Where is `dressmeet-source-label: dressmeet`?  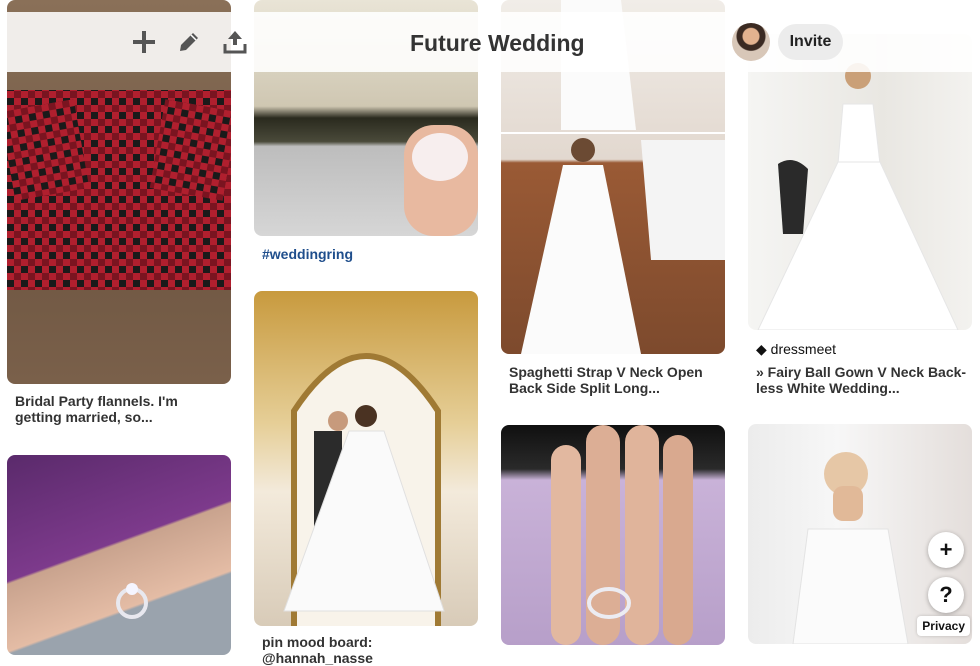
dressmeet-source-label: dressmeet is located at coordinates (803, 349).